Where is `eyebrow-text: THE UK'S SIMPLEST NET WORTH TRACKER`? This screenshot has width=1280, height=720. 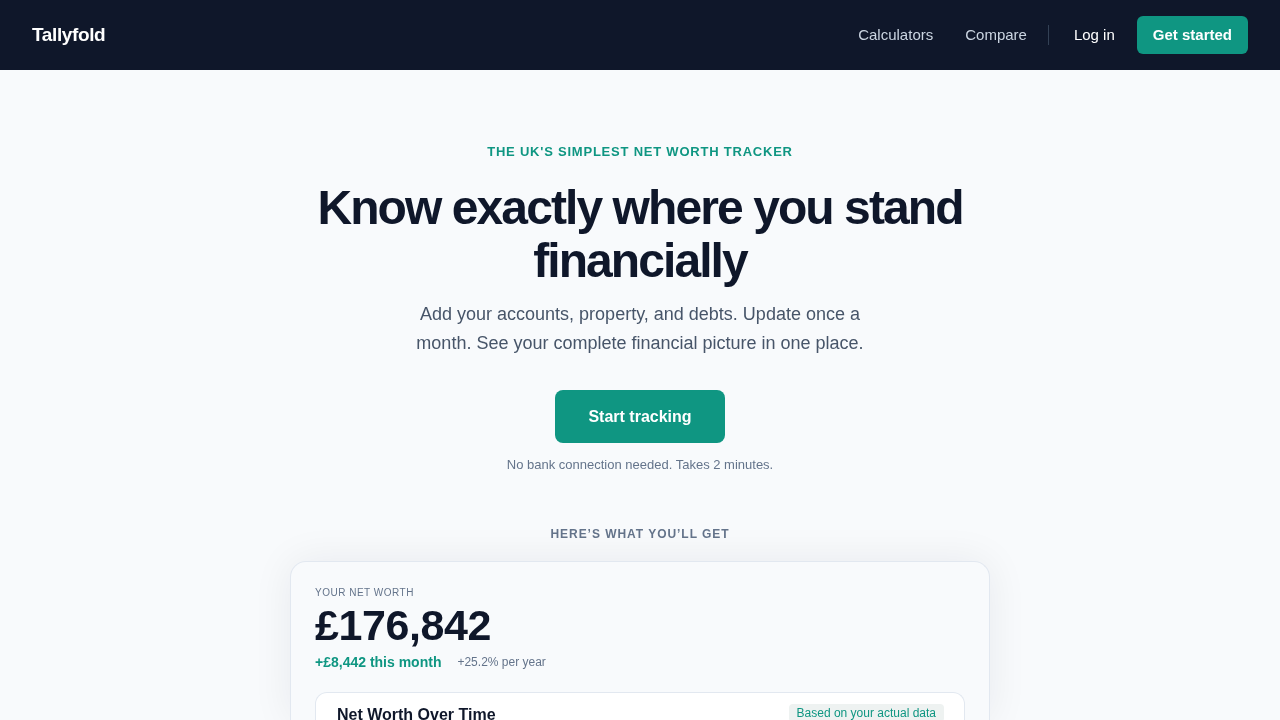 eyebrow-text: THE UK'S SIMPLEST NET WORTH TRACKER is located at coordinates (640, 152).